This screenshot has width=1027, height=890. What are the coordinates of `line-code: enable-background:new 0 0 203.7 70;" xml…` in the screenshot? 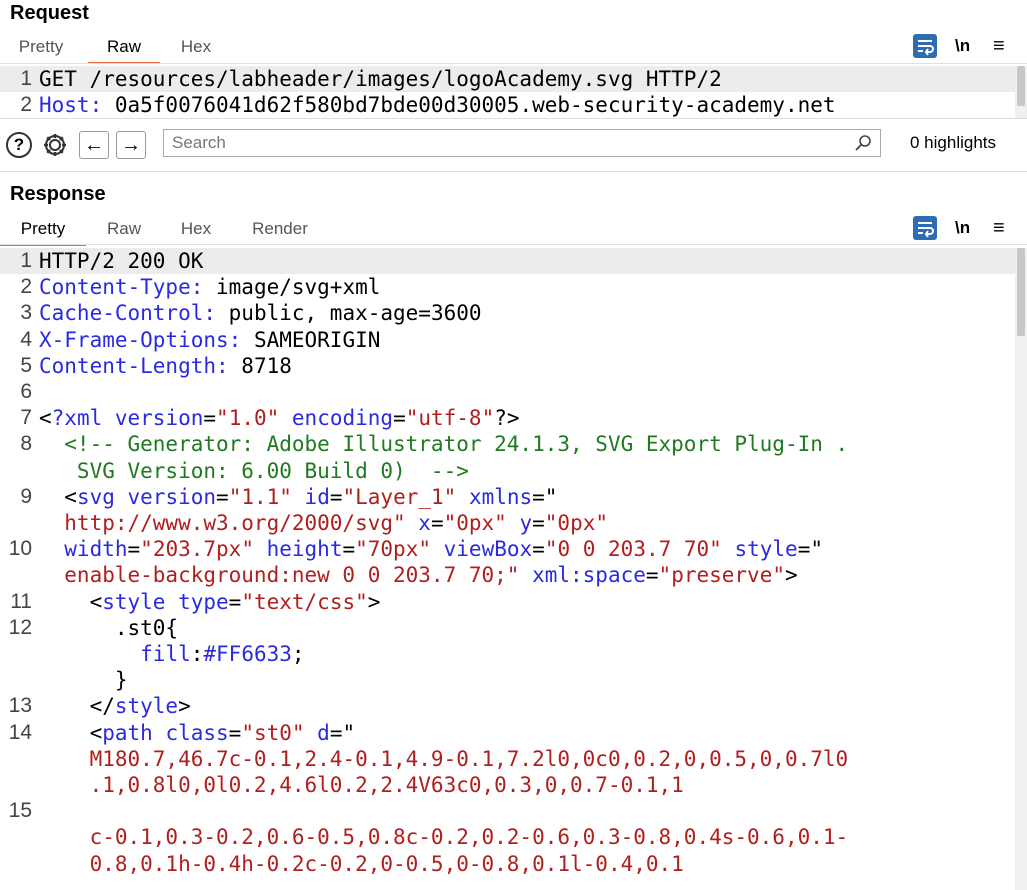 It's located at (418, 575).